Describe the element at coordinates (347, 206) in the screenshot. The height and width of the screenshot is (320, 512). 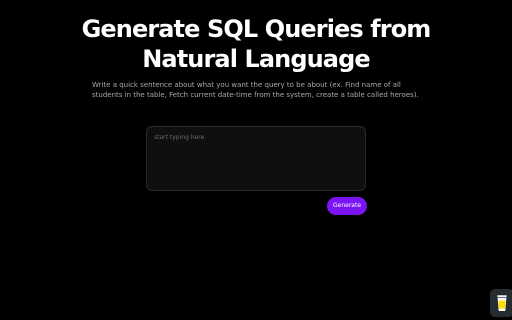
I see `generate-button: Generate` at that location.